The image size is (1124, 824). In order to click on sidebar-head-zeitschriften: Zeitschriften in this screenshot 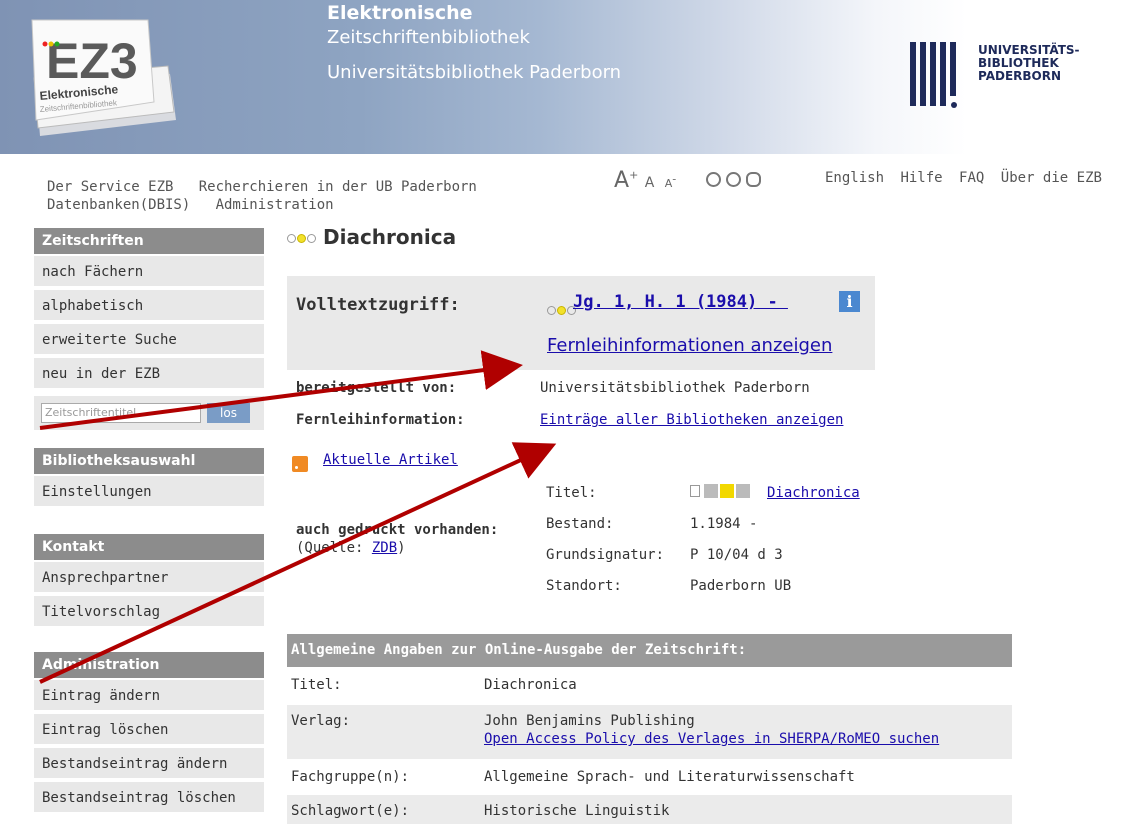, I will do `click(149, 241)`.